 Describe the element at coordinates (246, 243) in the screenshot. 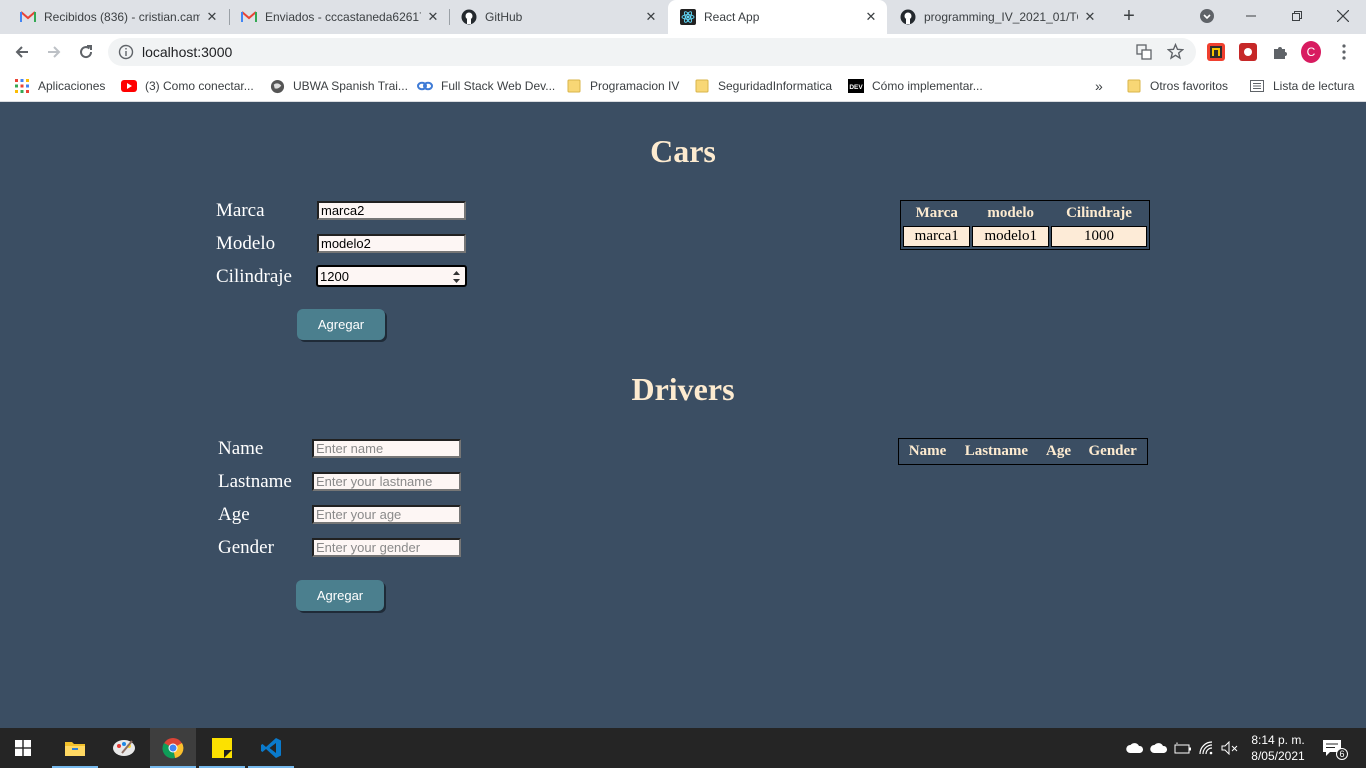

I see `modelo-label: Modelo` at that location.